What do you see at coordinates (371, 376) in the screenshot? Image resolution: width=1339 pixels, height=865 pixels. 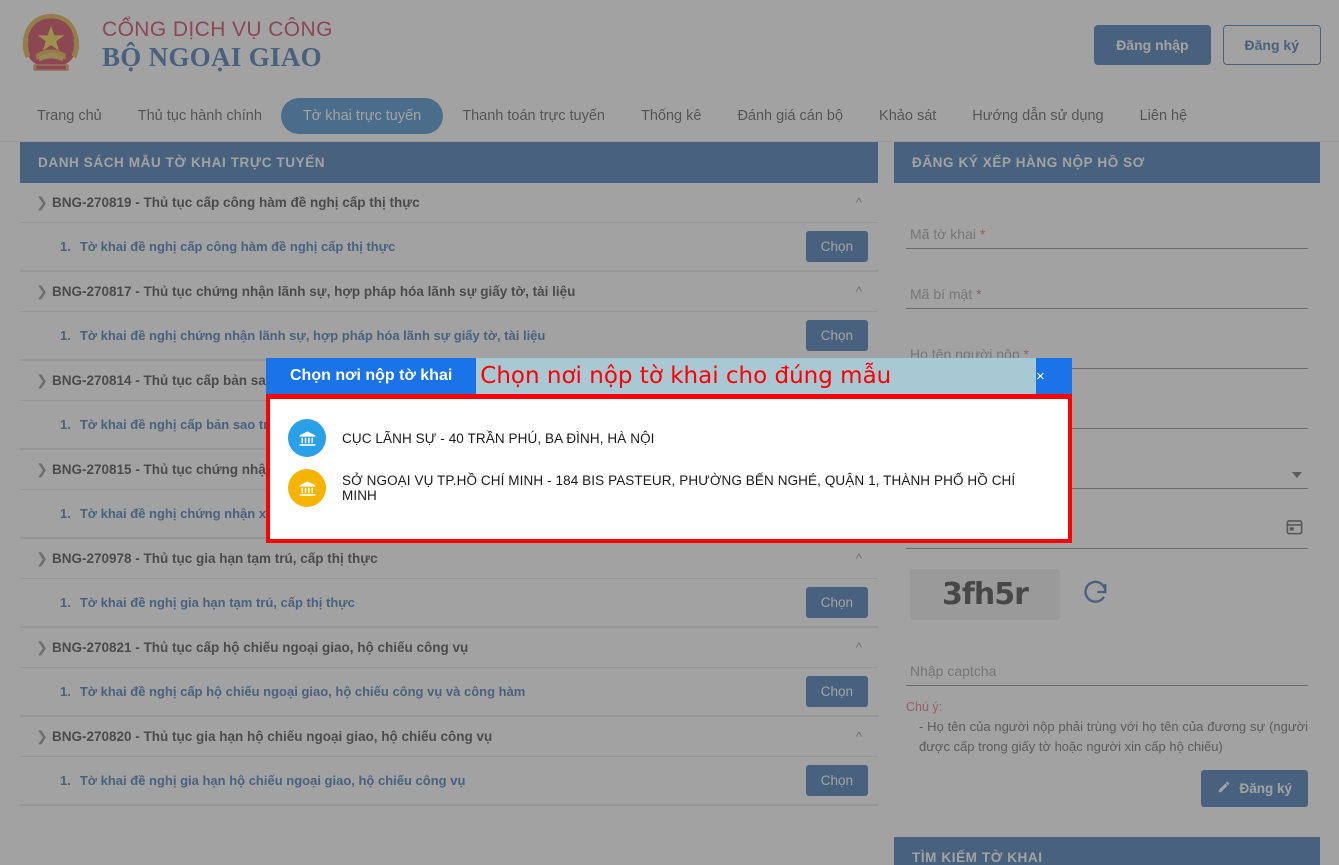 I see `modal-title: Chọn nơi nộp tờ khai` at bounding box center [371, 376].